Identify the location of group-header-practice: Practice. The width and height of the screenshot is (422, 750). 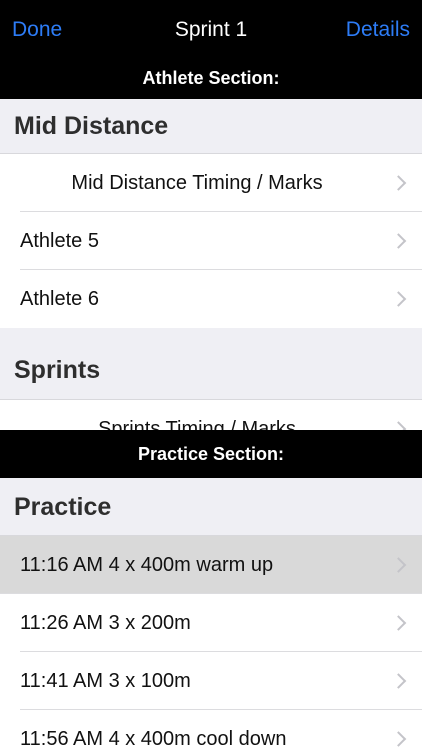
(211, 507).